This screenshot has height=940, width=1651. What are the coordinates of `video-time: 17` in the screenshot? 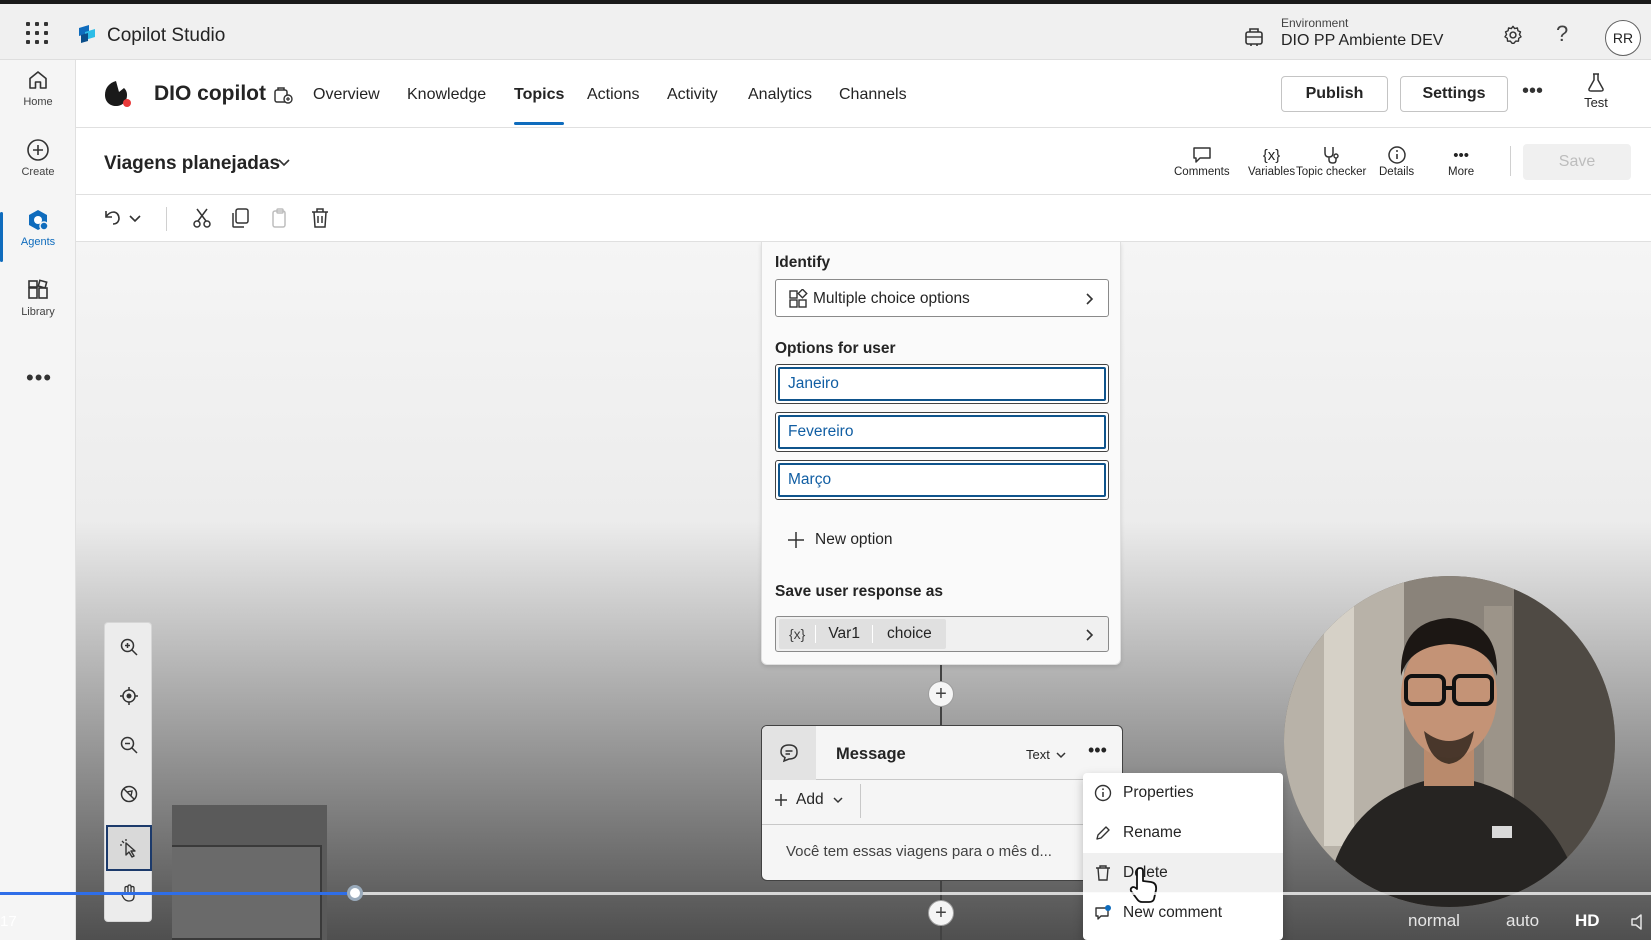 It's located at (8, 921).